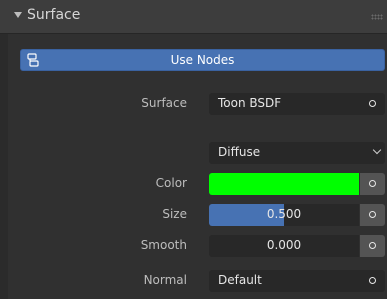 The height and width of the screenshot is (299, 387). I want to click on normal-socket, so click(372, 281).